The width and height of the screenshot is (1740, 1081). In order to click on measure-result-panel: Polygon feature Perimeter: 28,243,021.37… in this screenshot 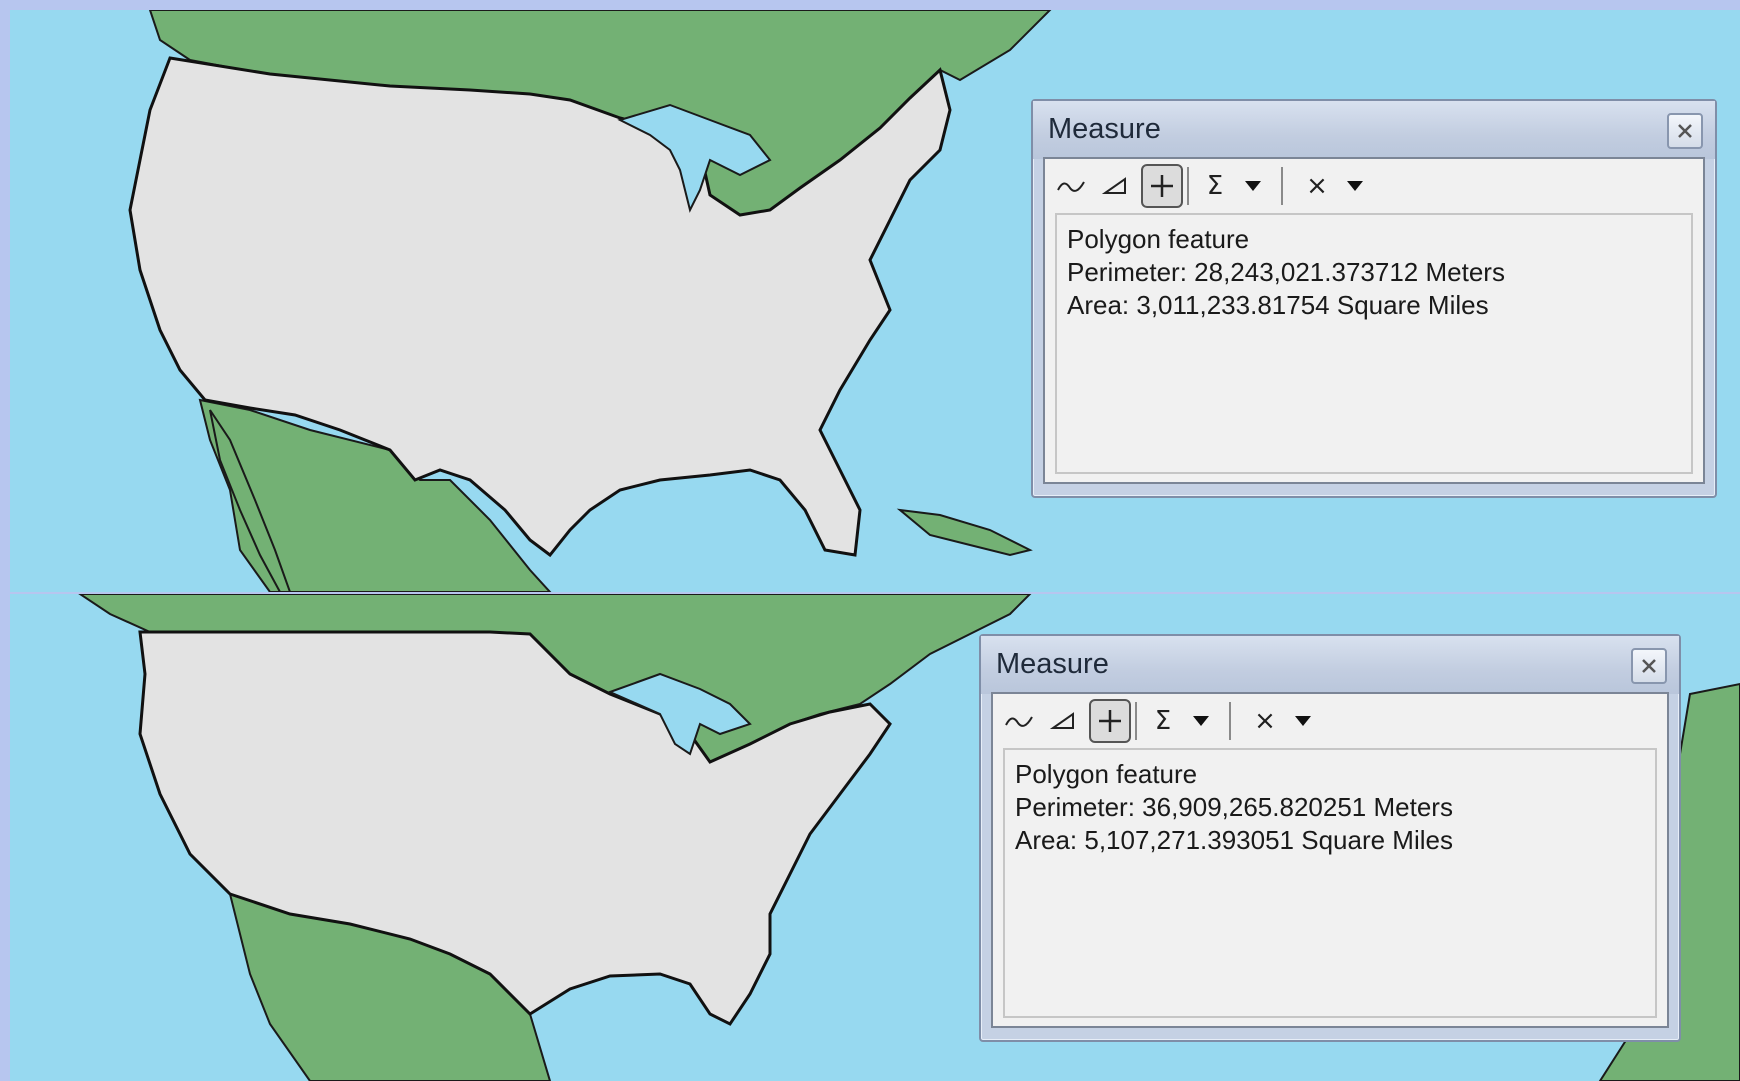, I will do `click(1374, 343)`.